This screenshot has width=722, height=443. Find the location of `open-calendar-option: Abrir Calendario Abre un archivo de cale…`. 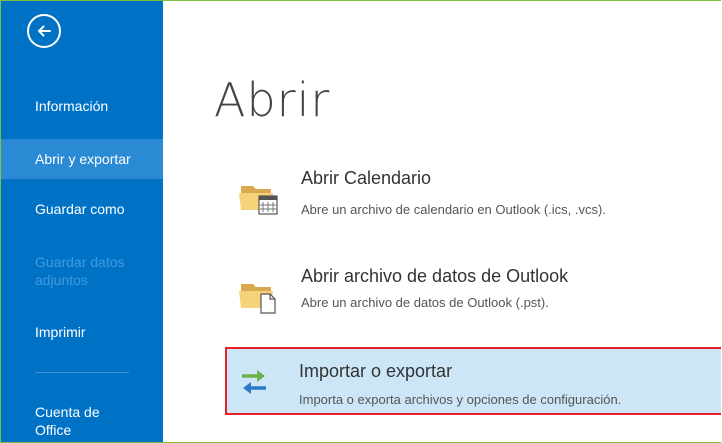

open-calendar-option: Abrir Calendario Abre un archivo de cale… is located at coordinates (473, 197).